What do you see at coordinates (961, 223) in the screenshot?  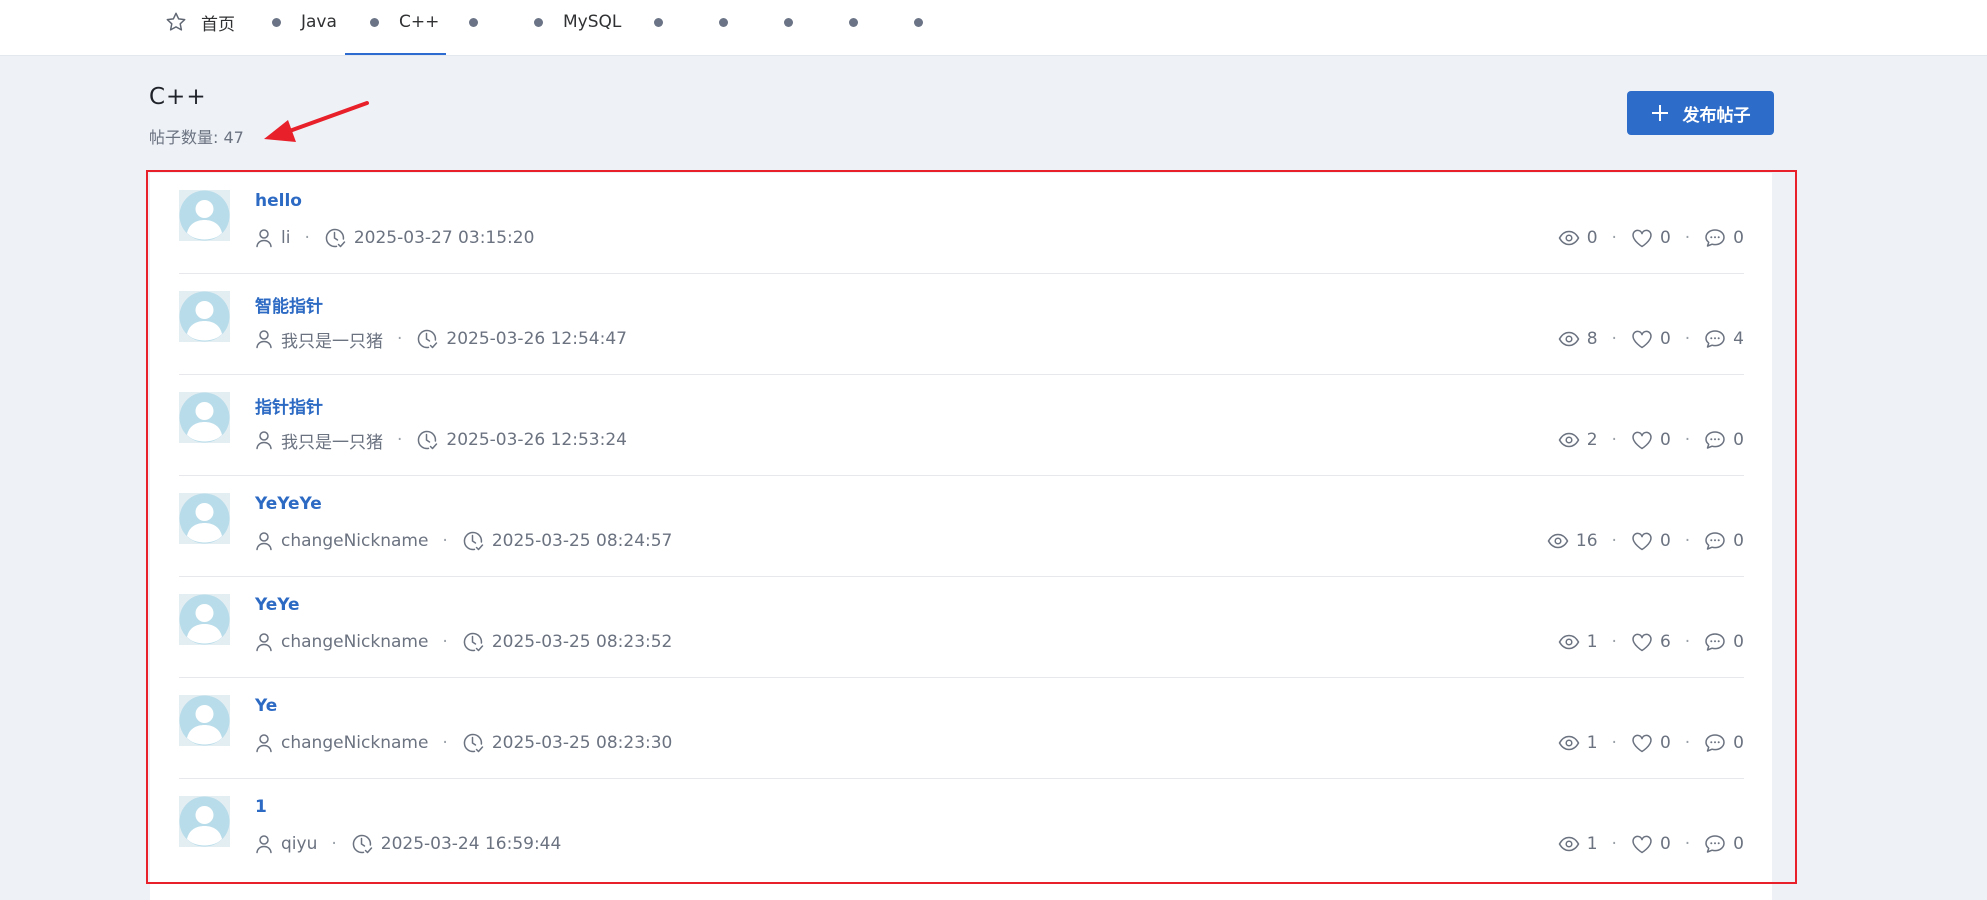 I see `post-item: hello li · 2025-03-27 03:15:20 0 · 0 · 0` at bounding box center [961, 223].